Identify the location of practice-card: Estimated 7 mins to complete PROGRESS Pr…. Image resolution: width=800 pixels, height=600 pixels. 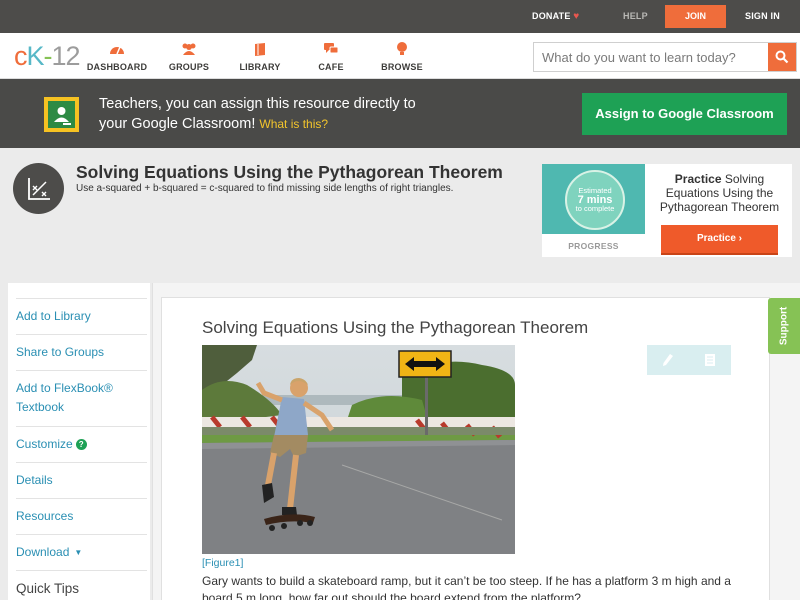
(667, 210).